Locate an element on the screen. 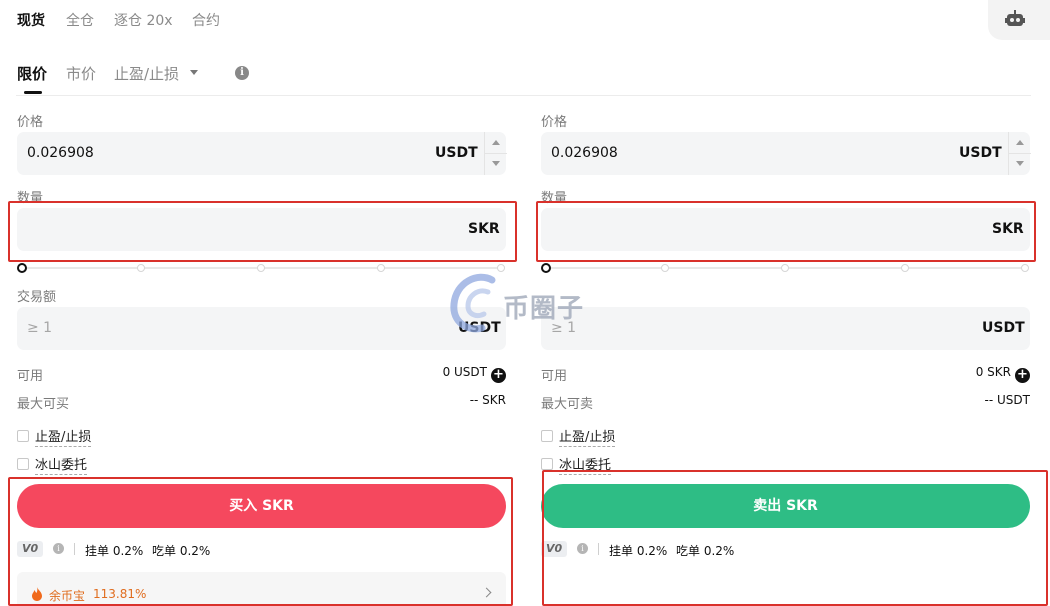  available-value: 0 SKR is located at coordinates (993, 372).